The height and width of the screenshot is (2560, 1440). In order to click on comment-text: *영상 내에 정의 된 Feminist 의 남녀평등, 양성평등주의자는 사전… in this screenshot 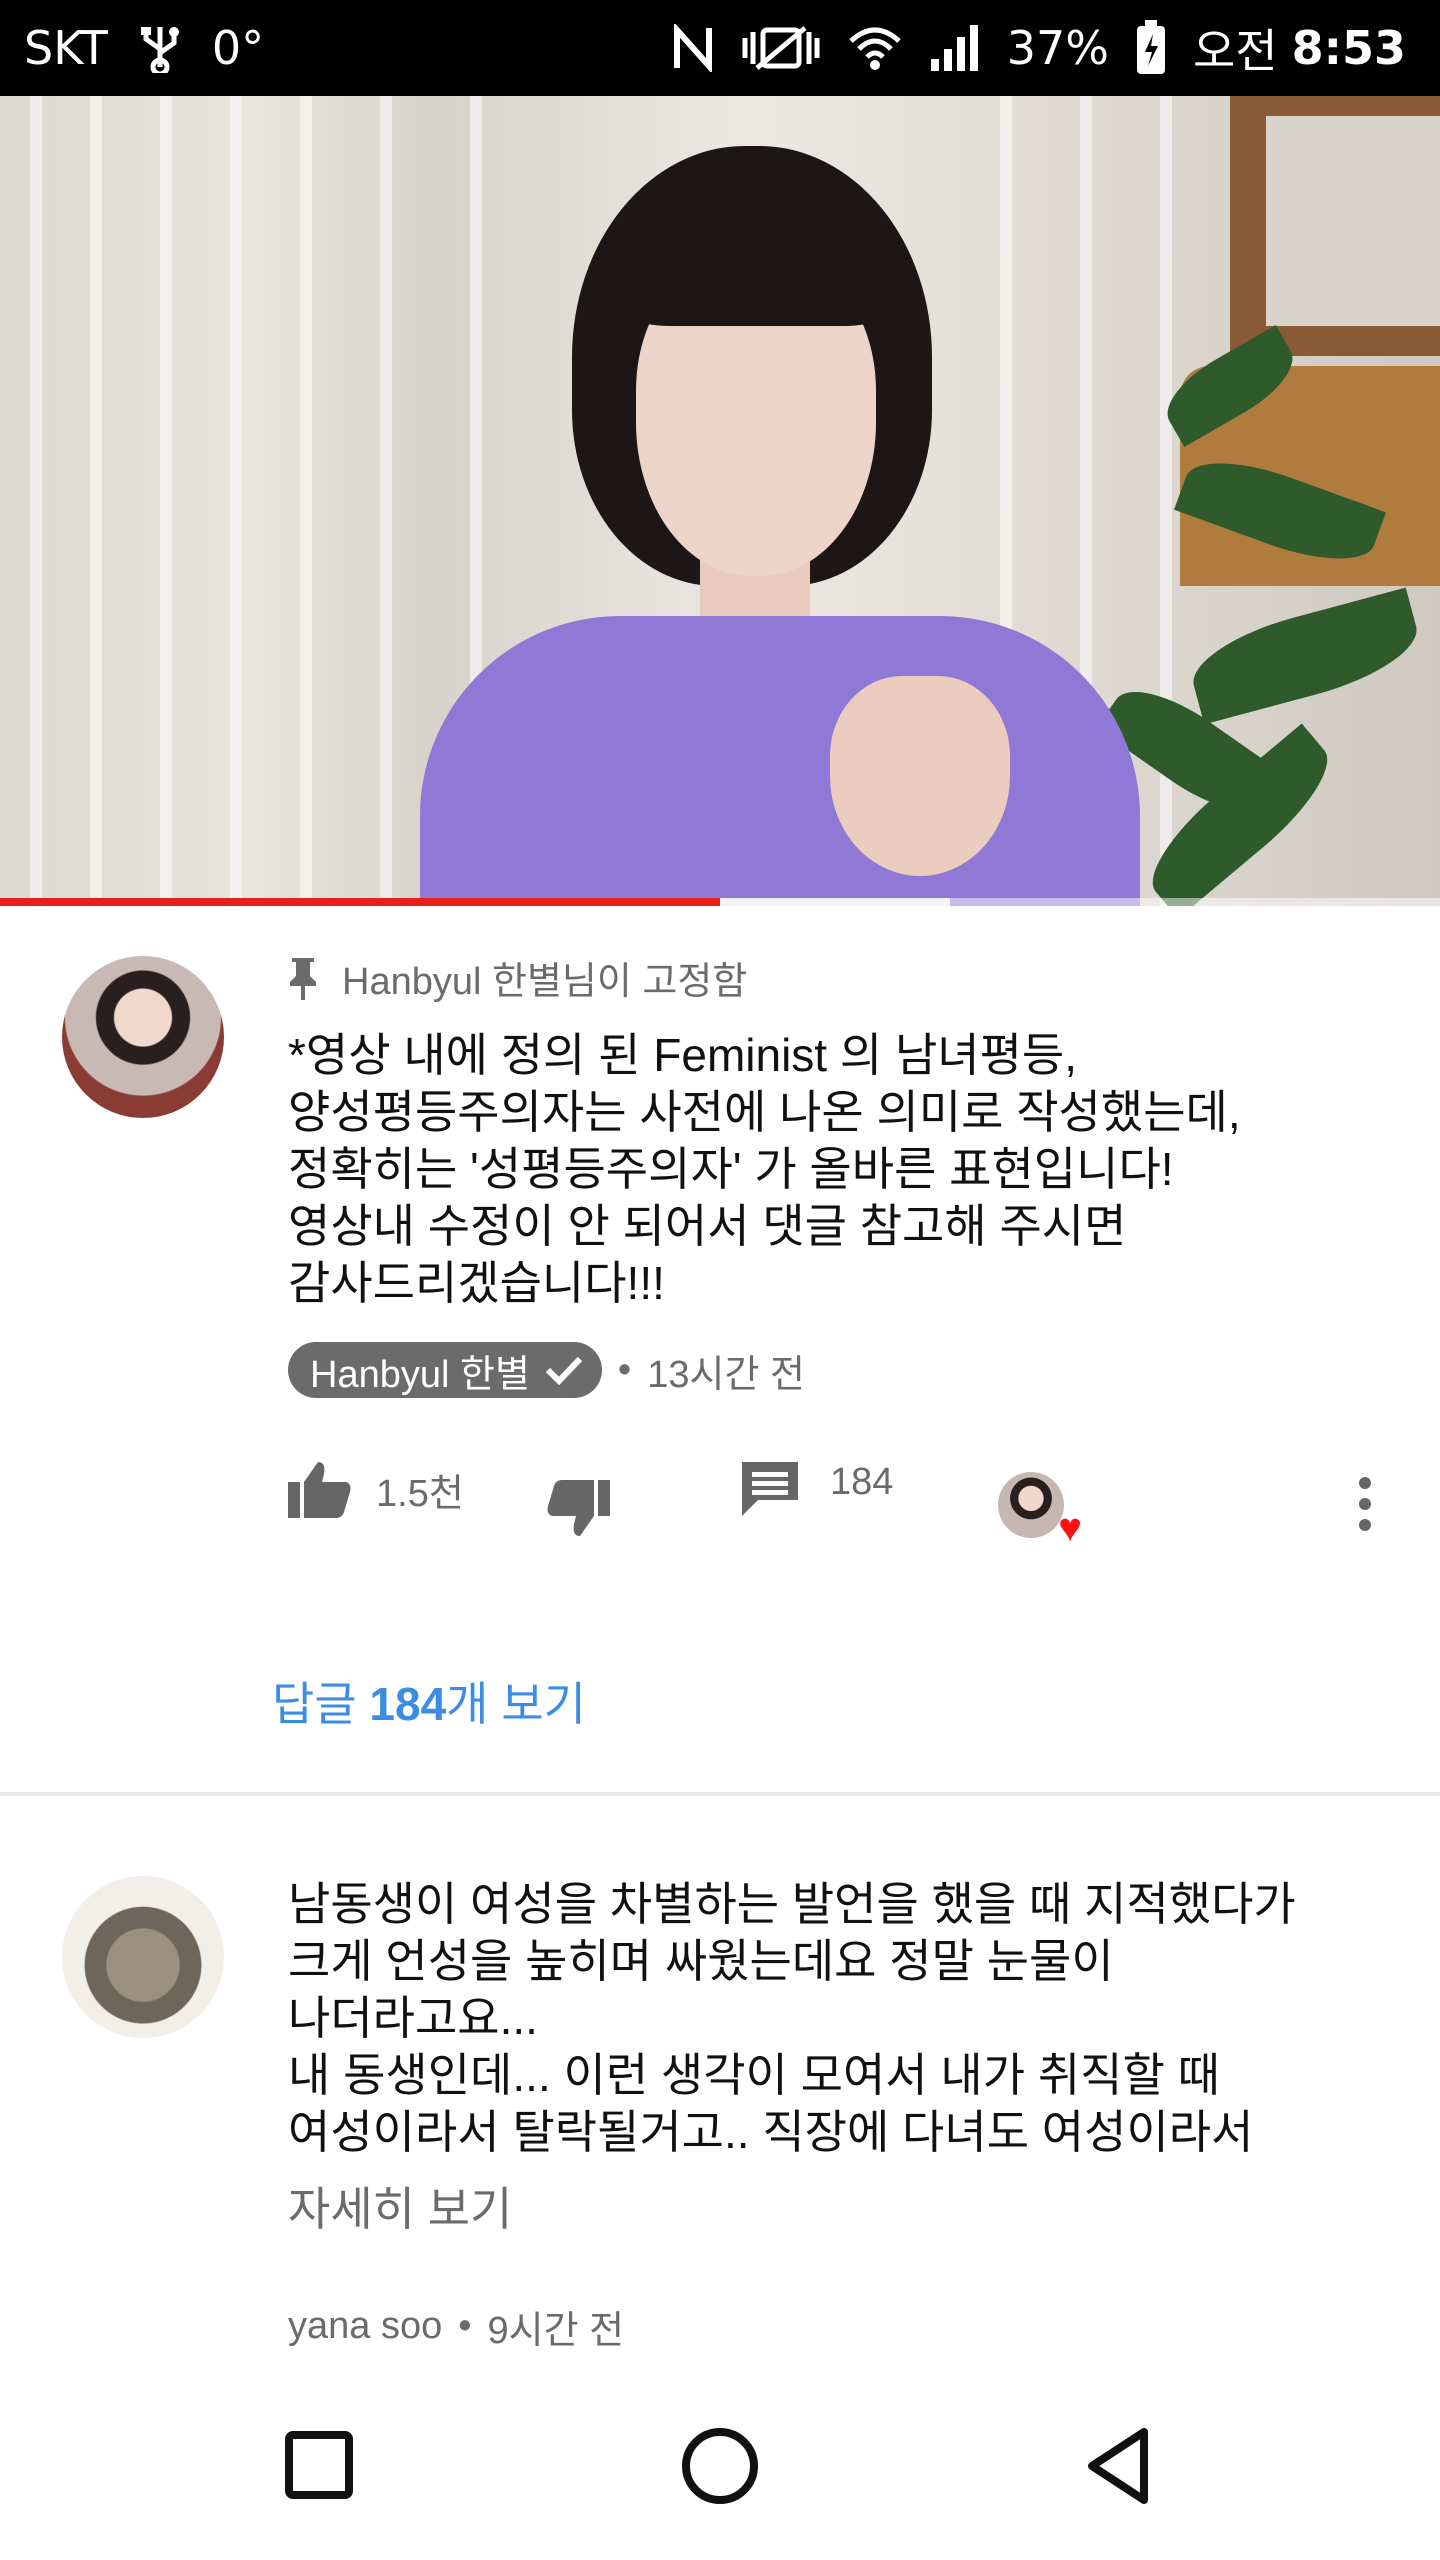, I will do `click(764, 1169)`.